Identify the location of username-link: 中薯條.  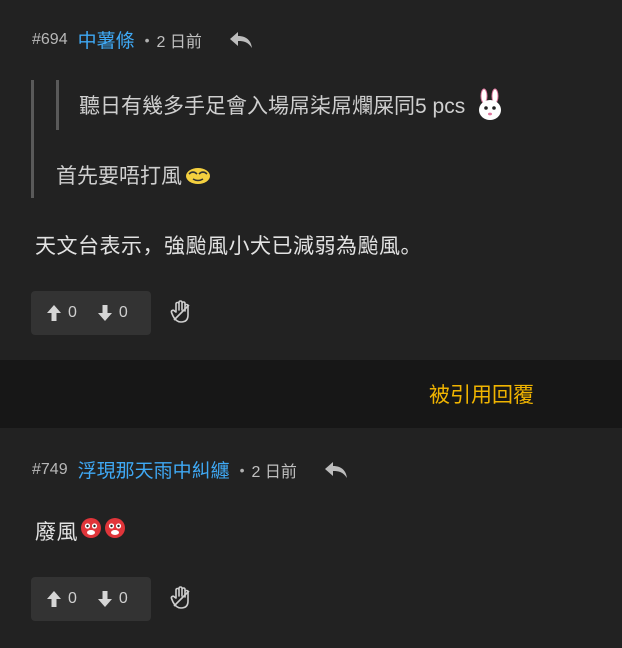
(106, 39).